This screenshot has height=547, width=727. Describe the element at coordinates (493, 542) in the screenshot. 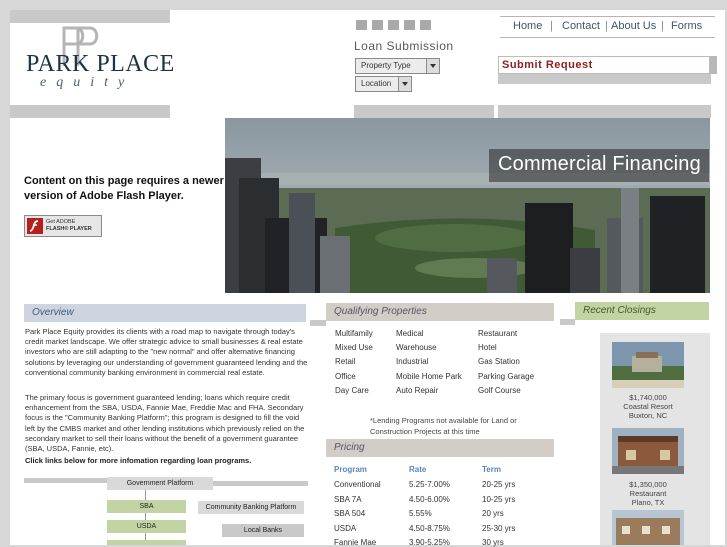

I see `pricing-cell: 30 yrs` at that location.